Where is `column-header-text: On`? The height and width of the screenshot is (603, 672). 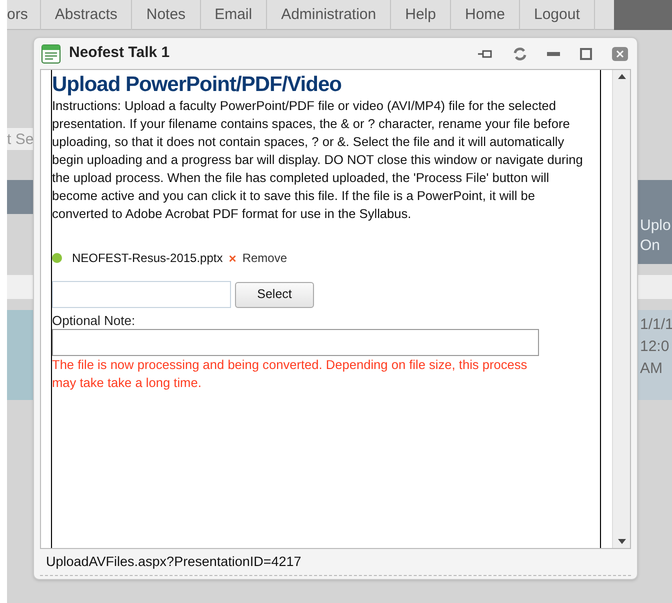
column-header-text: On is located at coordinates (651, 246).